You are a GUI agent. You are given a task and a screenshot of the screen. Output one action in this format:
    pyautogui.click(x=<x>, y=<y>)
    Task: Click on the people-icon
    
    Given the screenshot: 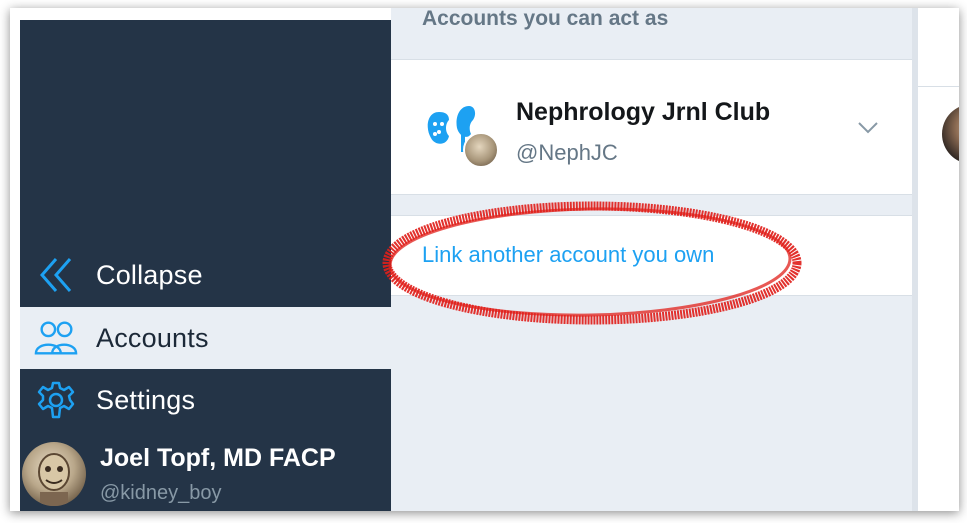 What is the action you would take?
    pyautogui.click(x=56, y=338)
    